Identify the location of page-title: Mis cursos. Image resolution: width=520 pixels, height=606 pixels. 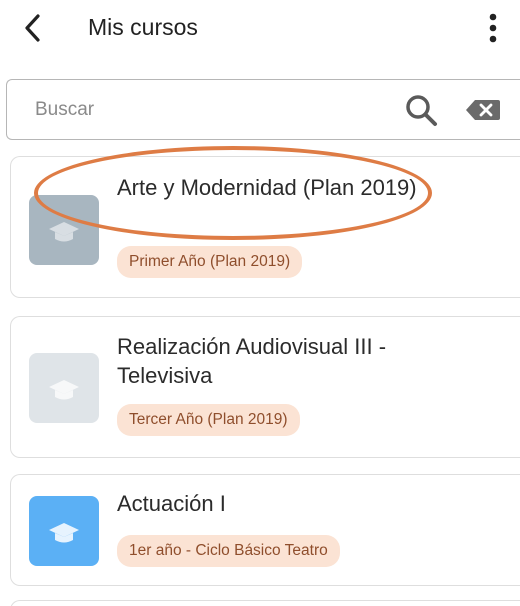
(143, 27).